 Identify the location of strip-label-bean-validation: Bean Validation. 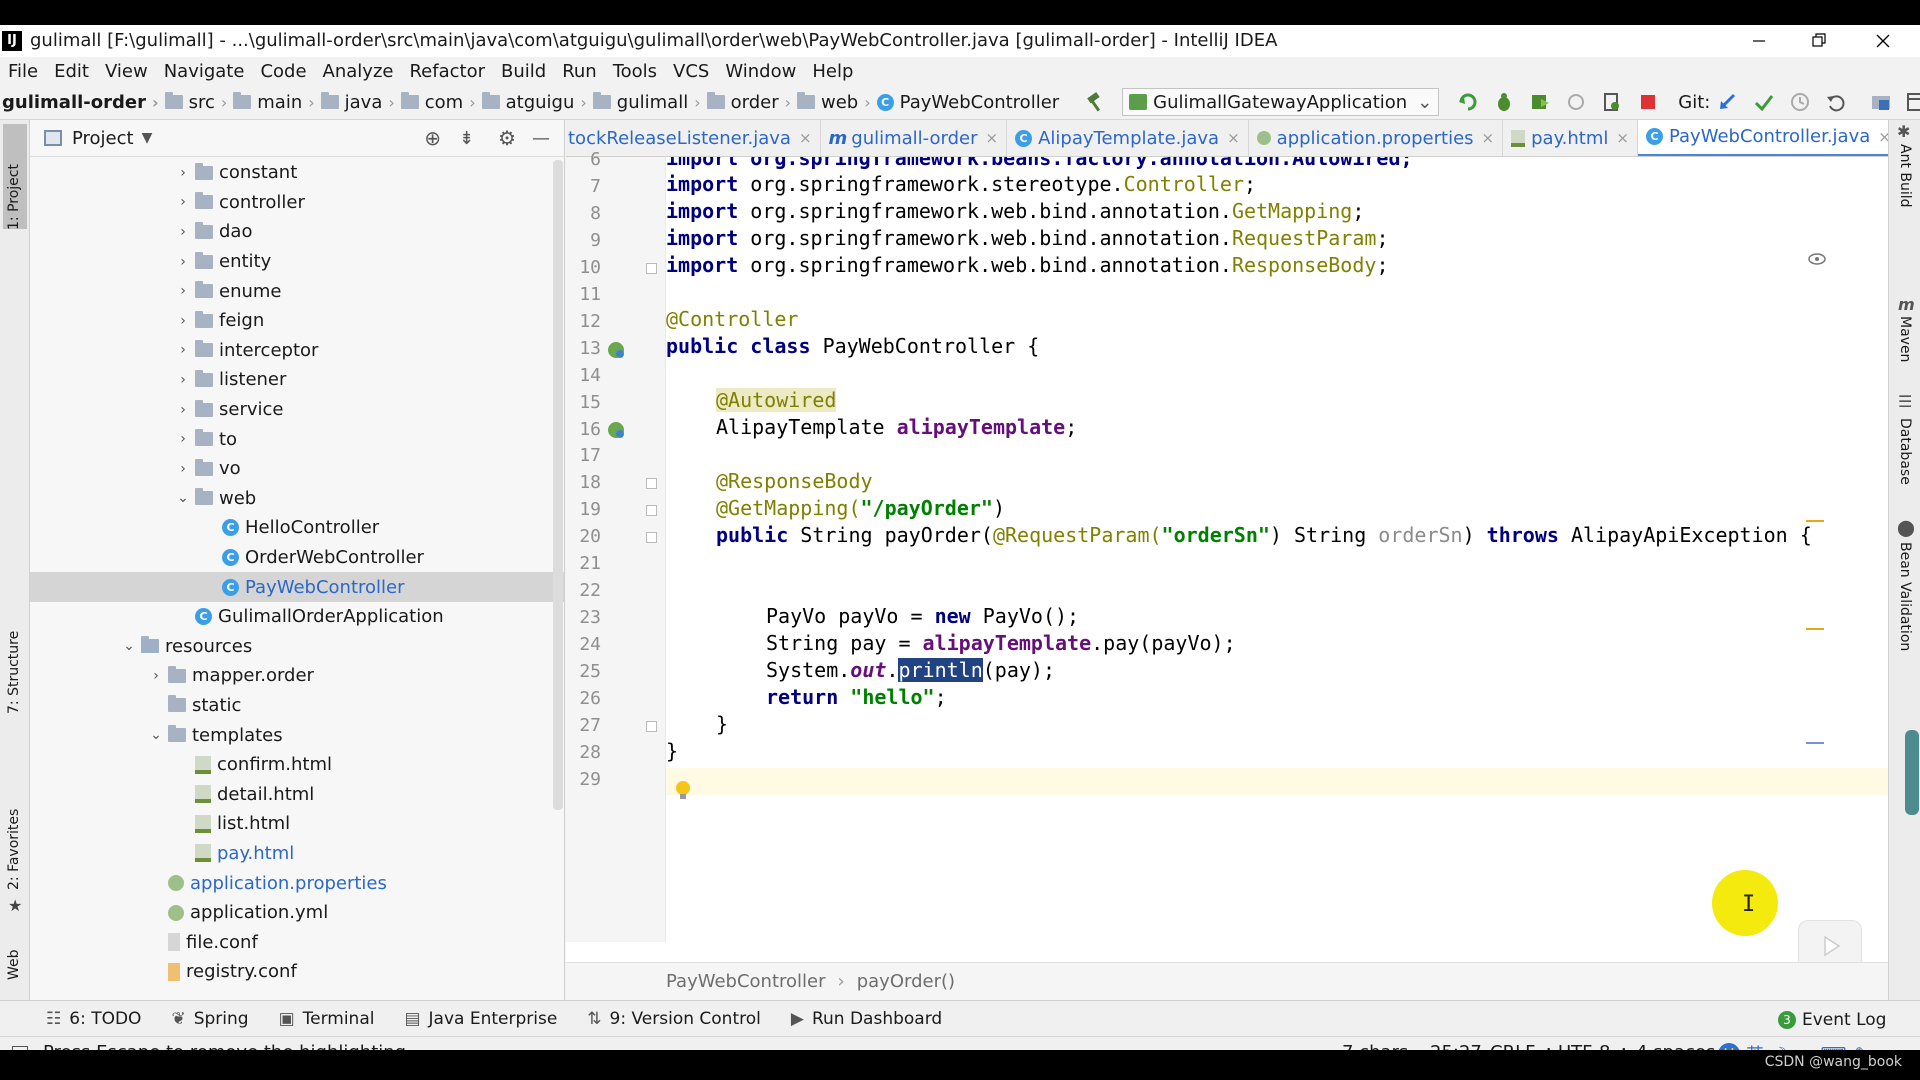
(1905, 596).